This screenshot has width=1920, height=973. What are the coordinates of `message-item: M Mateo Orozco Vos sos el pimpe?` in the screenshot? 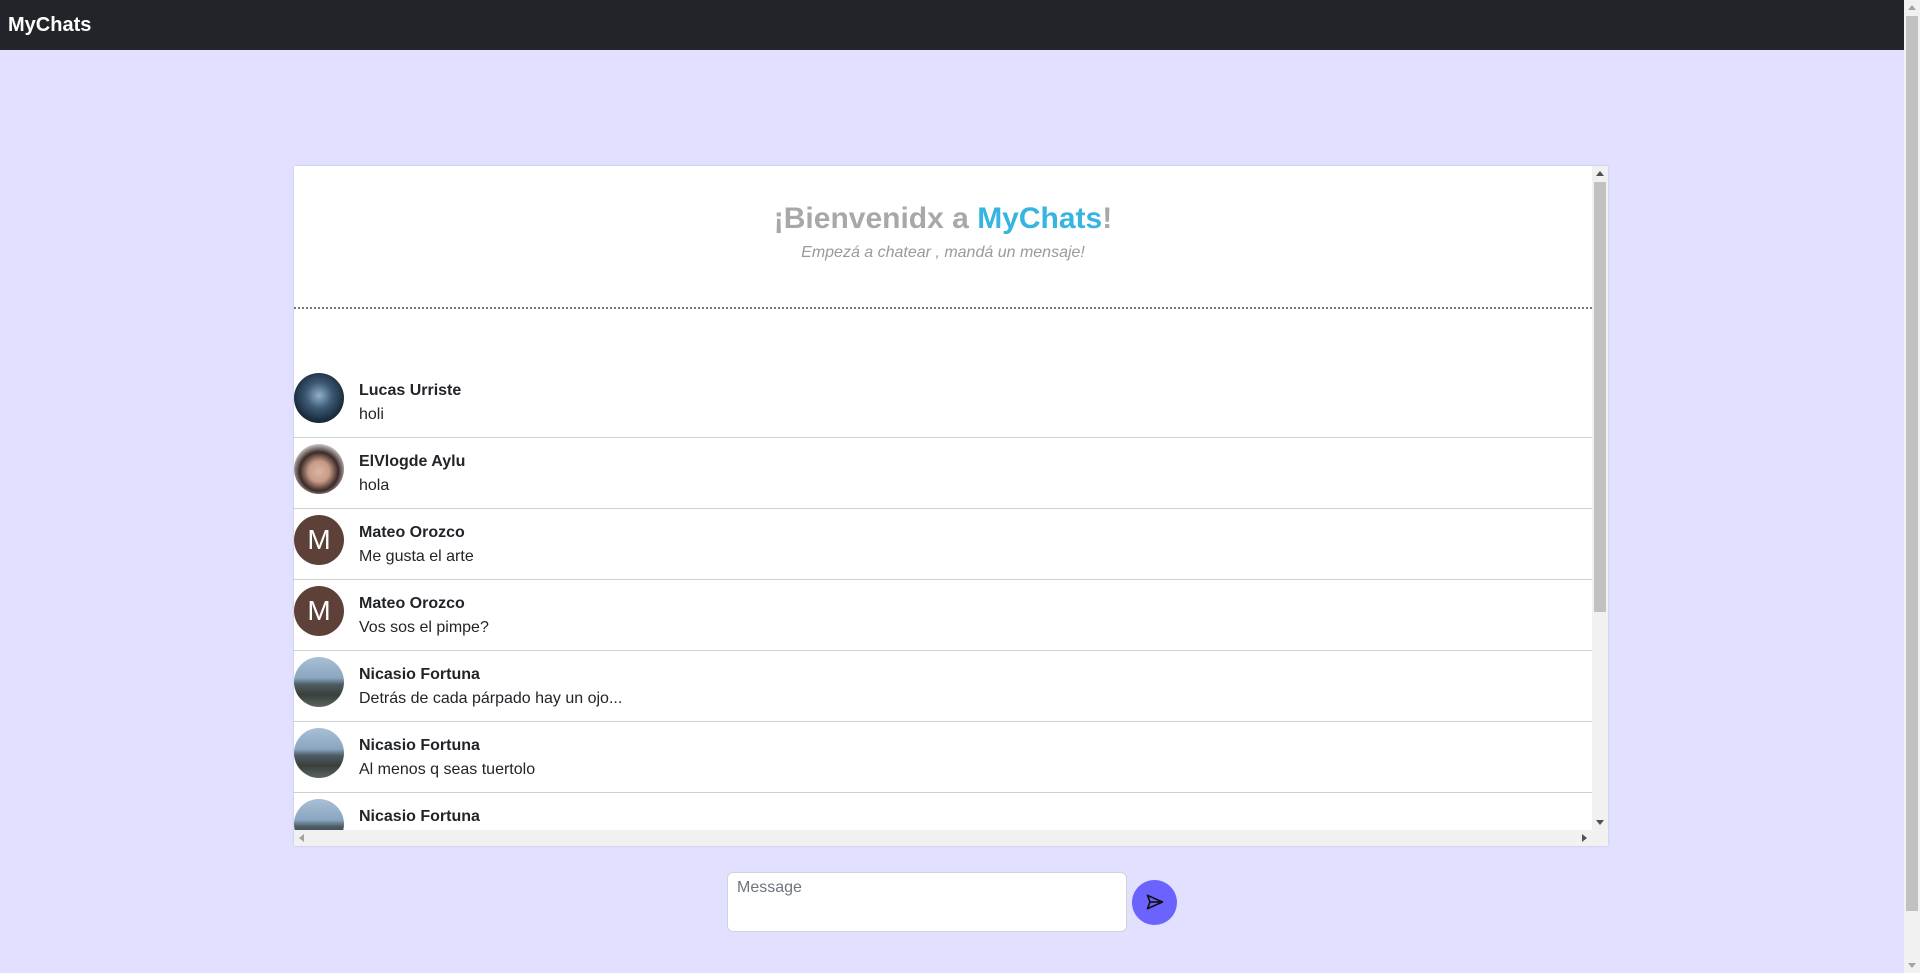 It's located at (943, 615).